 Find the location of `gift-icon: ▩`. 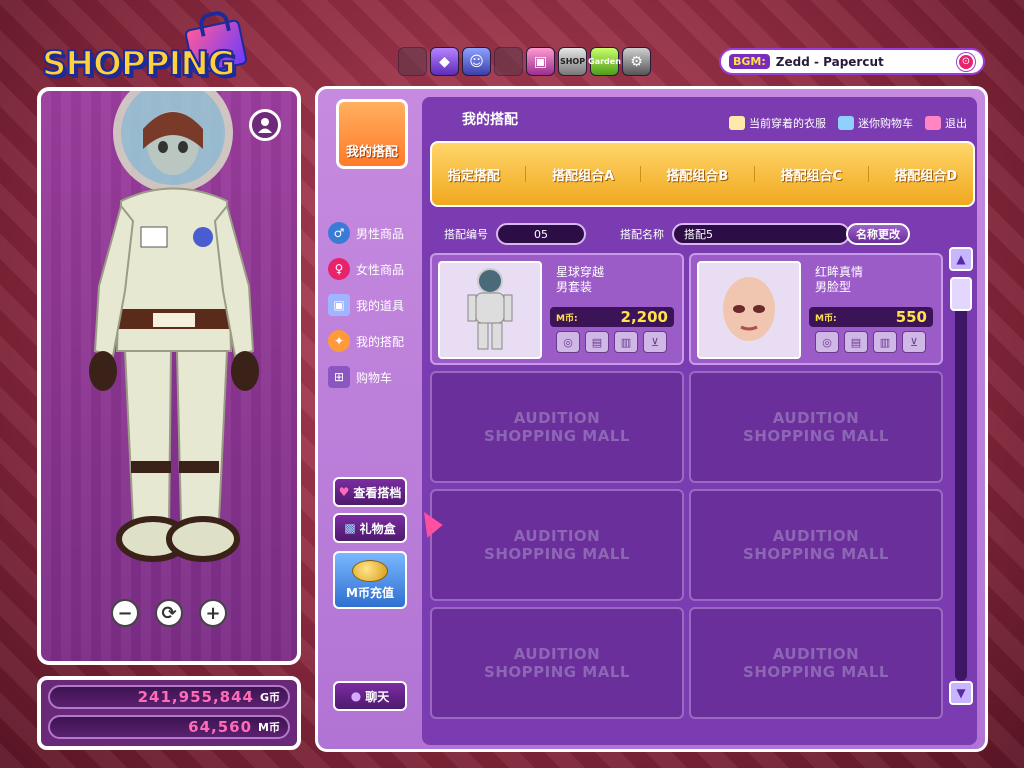

gift-icon: ▩ is located at coordinates (350, 528).